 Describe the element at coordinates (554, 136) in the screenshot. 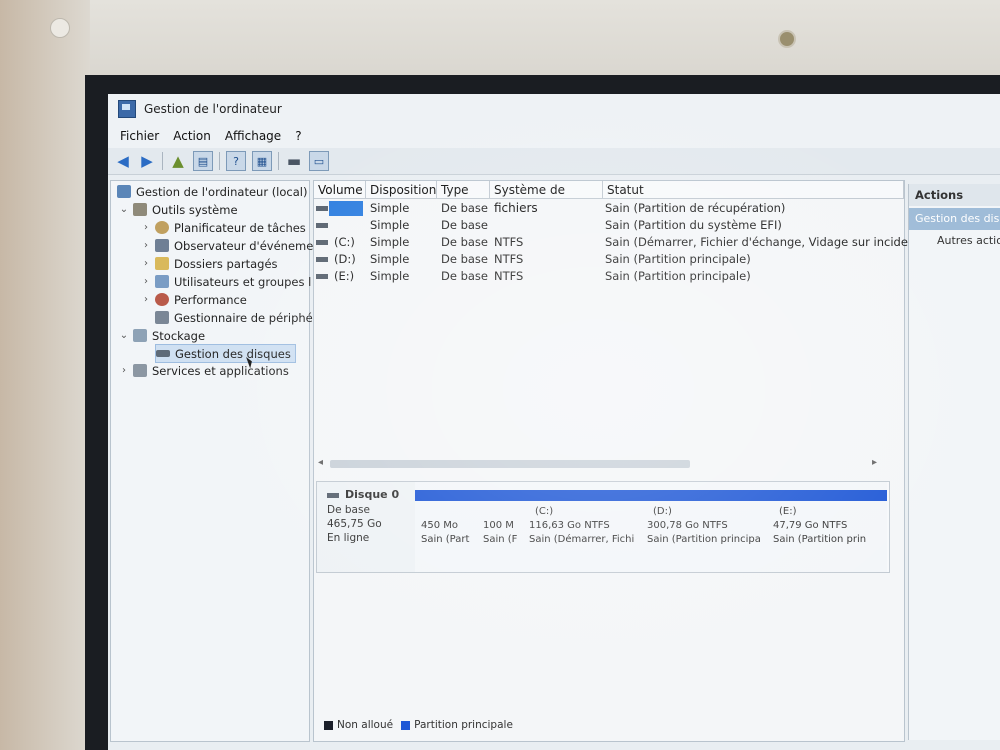

I see `menu-bar: Fichier Action Affichage ?` at that location.